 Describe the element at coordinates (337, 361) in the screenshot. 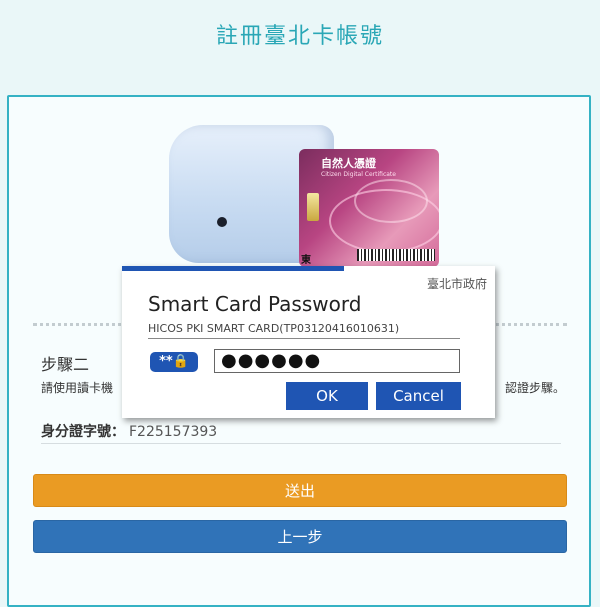

I see `password-input: ●●●●●●` at that location.